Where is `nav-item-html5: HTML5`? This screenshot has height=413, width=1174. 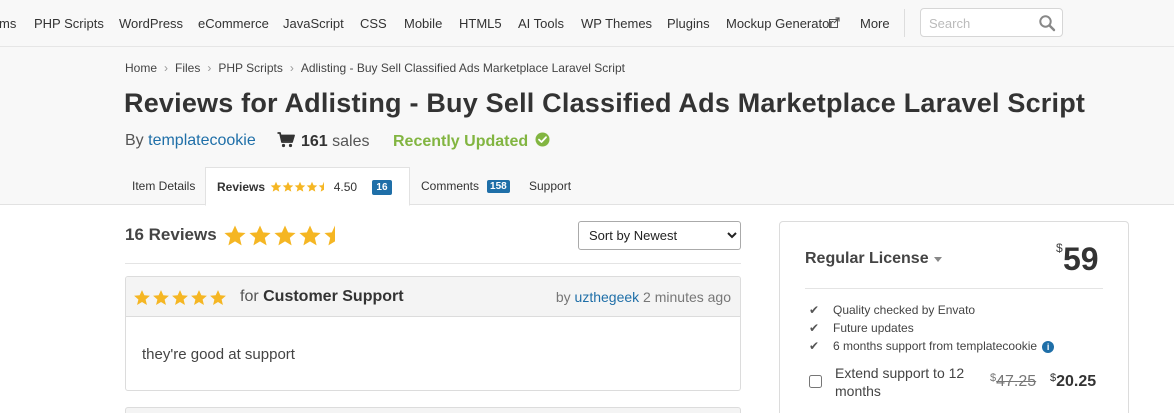 nav-item-html5: HTML5 is located at coordinates (480, 23).